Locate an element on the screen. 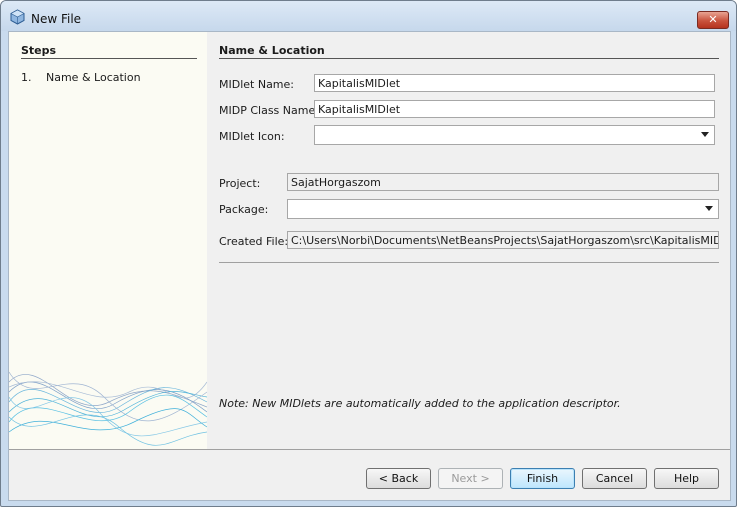 This screenshot has width=737, height=507. midlet-name-label: MIDlet Name: is located at coordinates (256, 84).